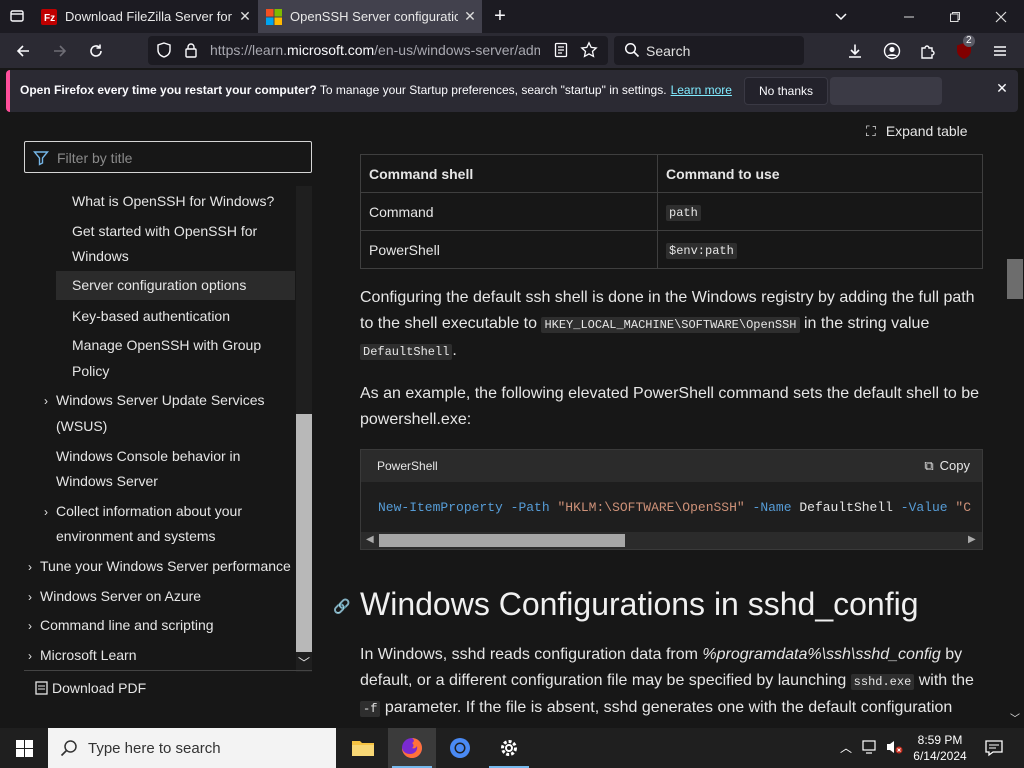 The image size is (1024, 768). Describe the element at coordinates (940, 756) in the screenshot. I see `clock-date: 6/14/2024` at that location.